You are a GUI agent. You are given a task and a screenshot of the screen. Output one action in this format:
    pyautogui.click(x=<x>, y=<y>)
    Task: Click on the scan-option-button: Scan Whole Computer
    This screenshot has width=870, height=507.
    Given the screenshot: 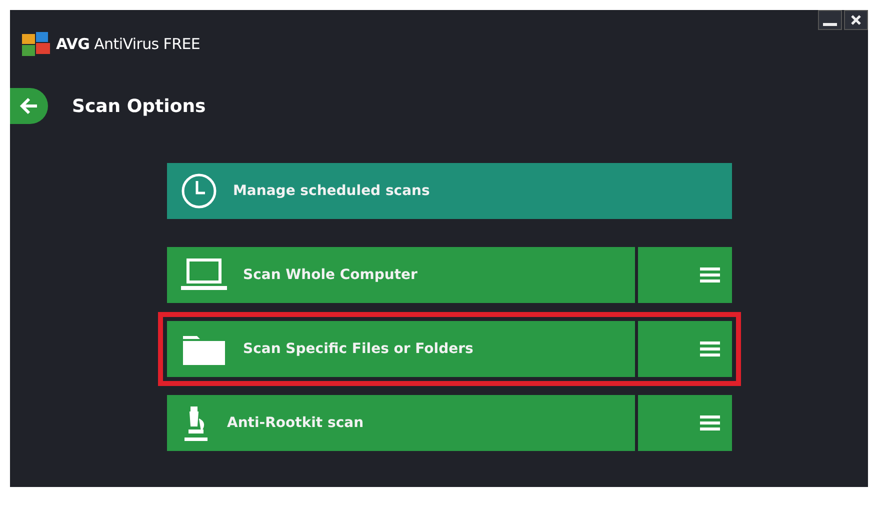 What is the action you would take?
    pyautogui.click(x=401, y=275)
    